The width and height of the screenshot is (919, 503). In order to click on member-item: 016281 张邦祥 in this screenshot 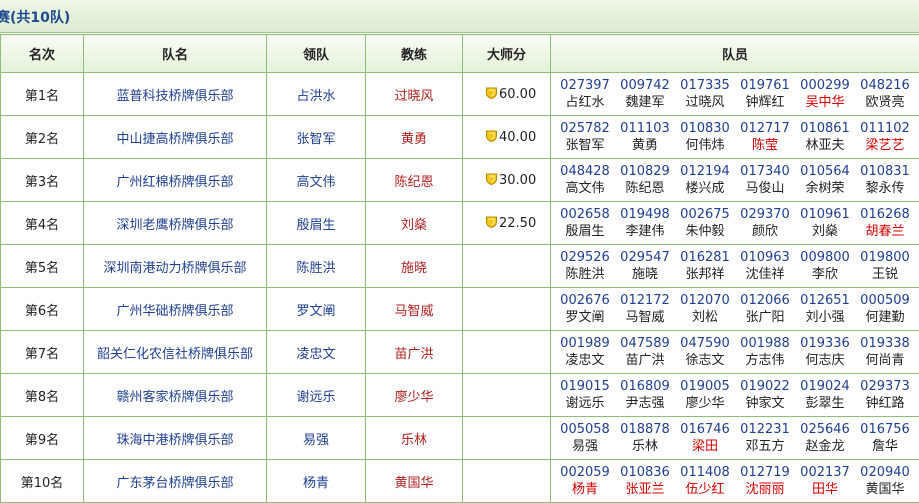, I will do `click(705, 266)`.